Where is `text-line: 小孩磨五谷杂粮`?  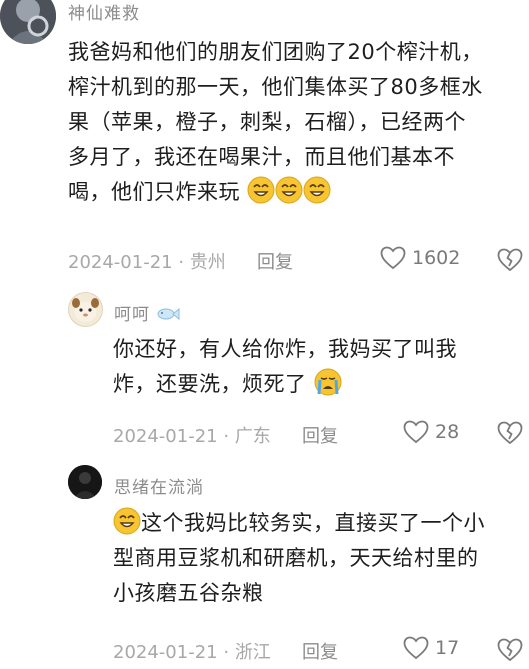 text-line: 小孩磨五谷杂粮 is located at coordinates (188, 593).